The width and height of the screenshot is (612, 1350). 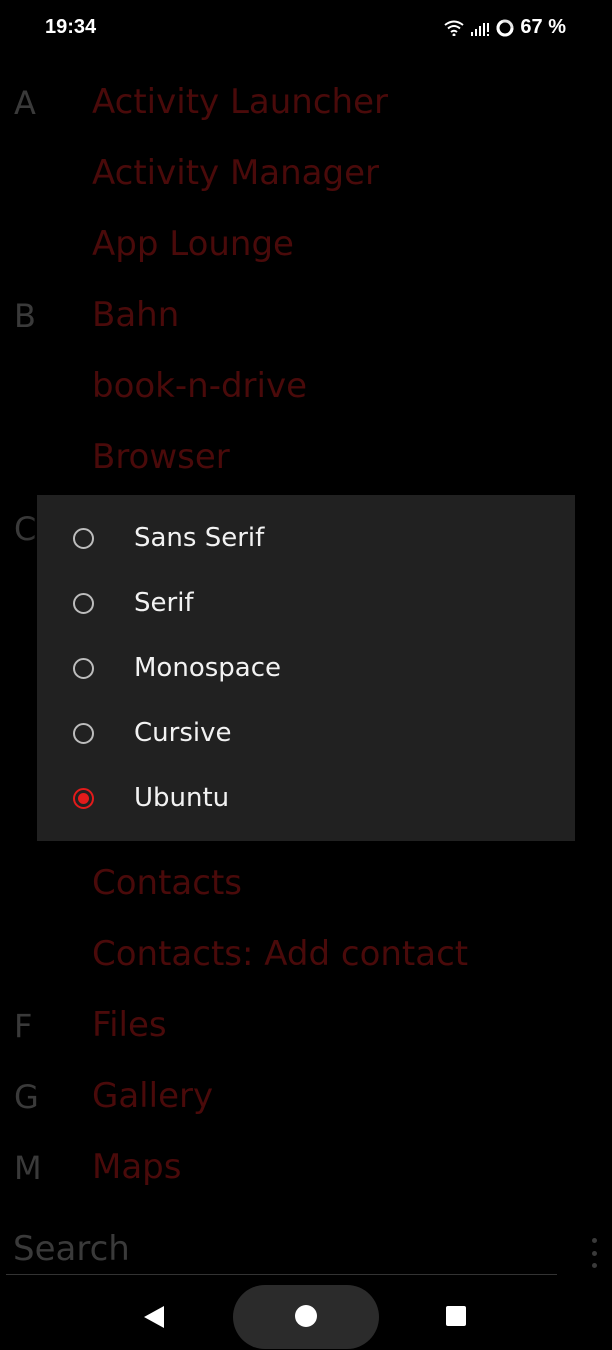 I want to click on status-time: 19:34, so click(x=71, y=27).